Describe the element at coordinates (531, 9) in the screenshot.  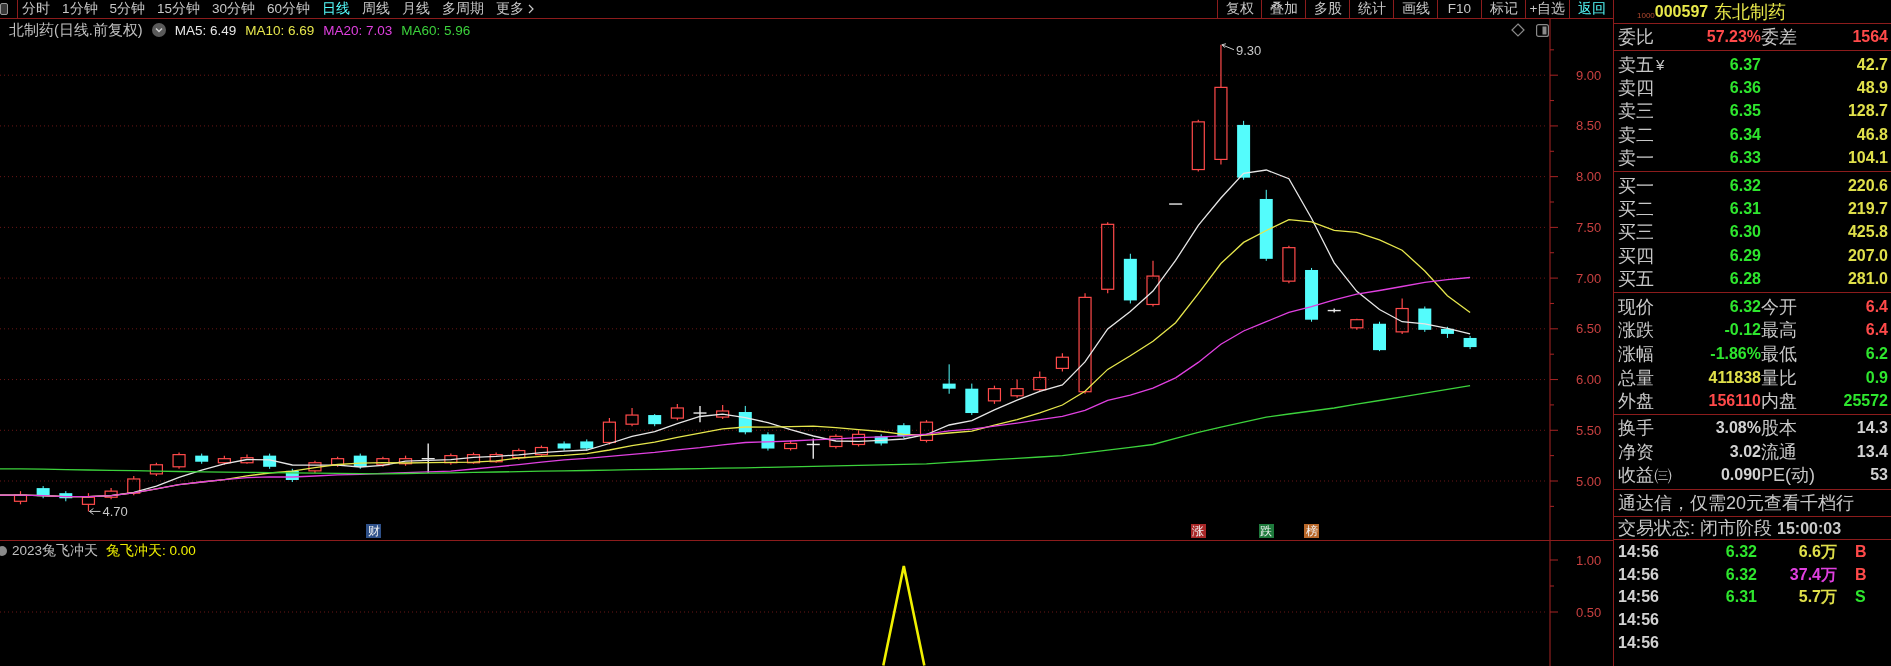
I see `chevron-icon` at that location.